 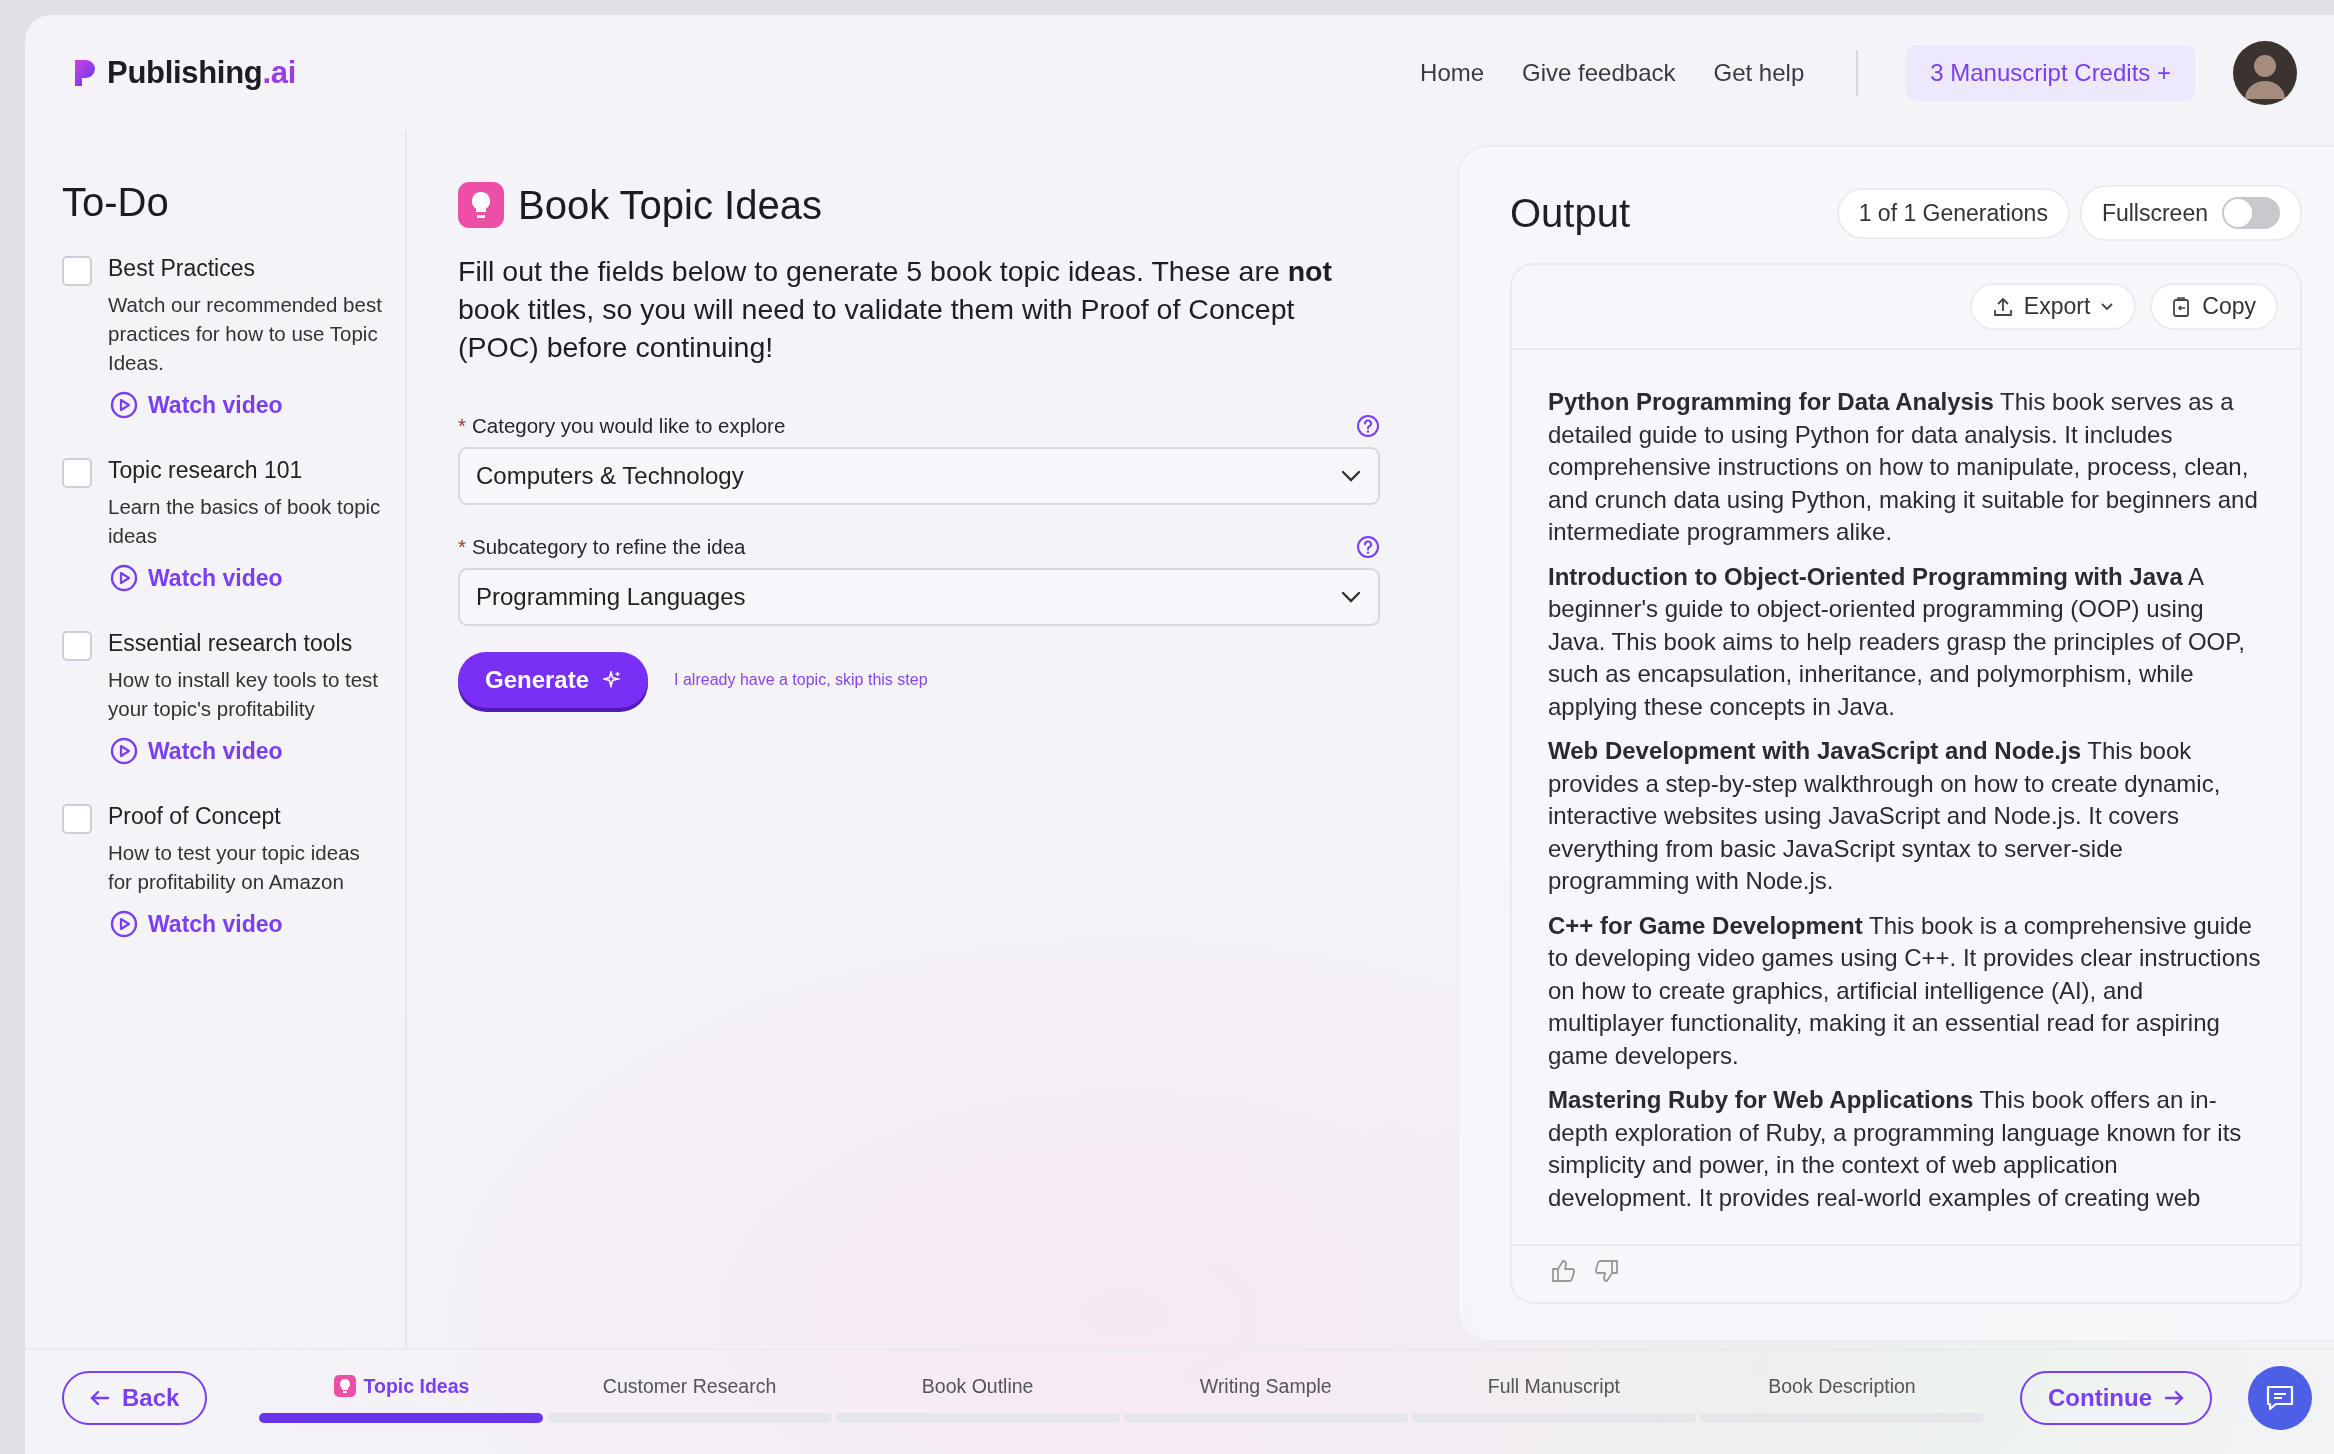 I want to click on todo-description: How to install key tools to test your topic's profitability, so click(x=244, y=694).